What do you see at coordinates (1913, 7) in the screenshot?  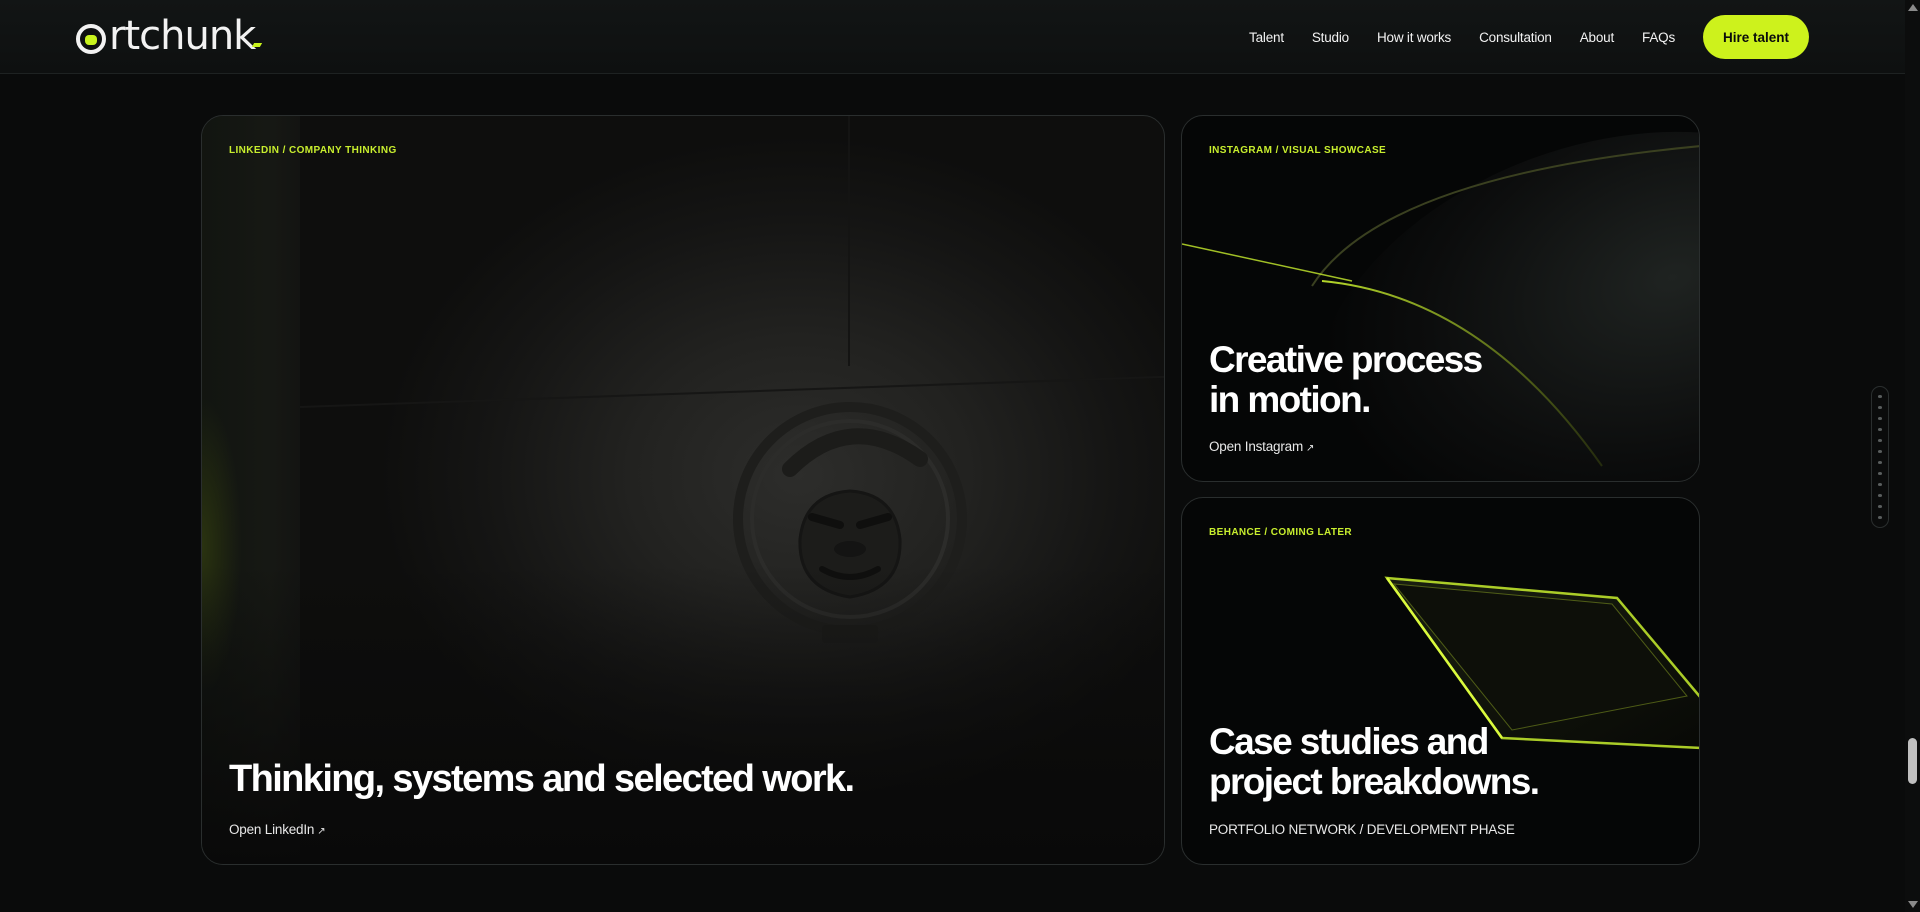 I see `scroll-up-arrow-icon` at bounding box center [1913, 7].